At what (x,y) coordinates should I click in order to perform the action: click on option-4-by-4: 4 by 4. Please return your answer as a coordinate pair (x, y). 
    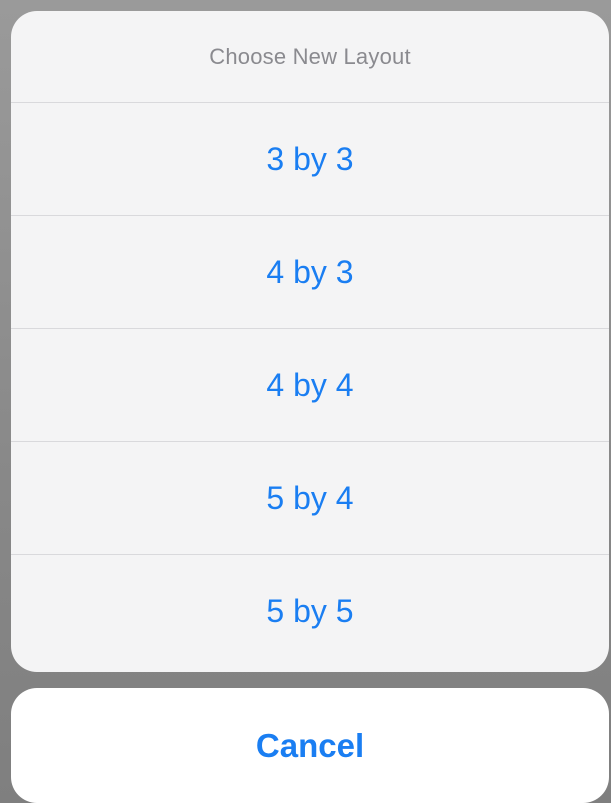
    Looking at the image, I should click on (310, 384).